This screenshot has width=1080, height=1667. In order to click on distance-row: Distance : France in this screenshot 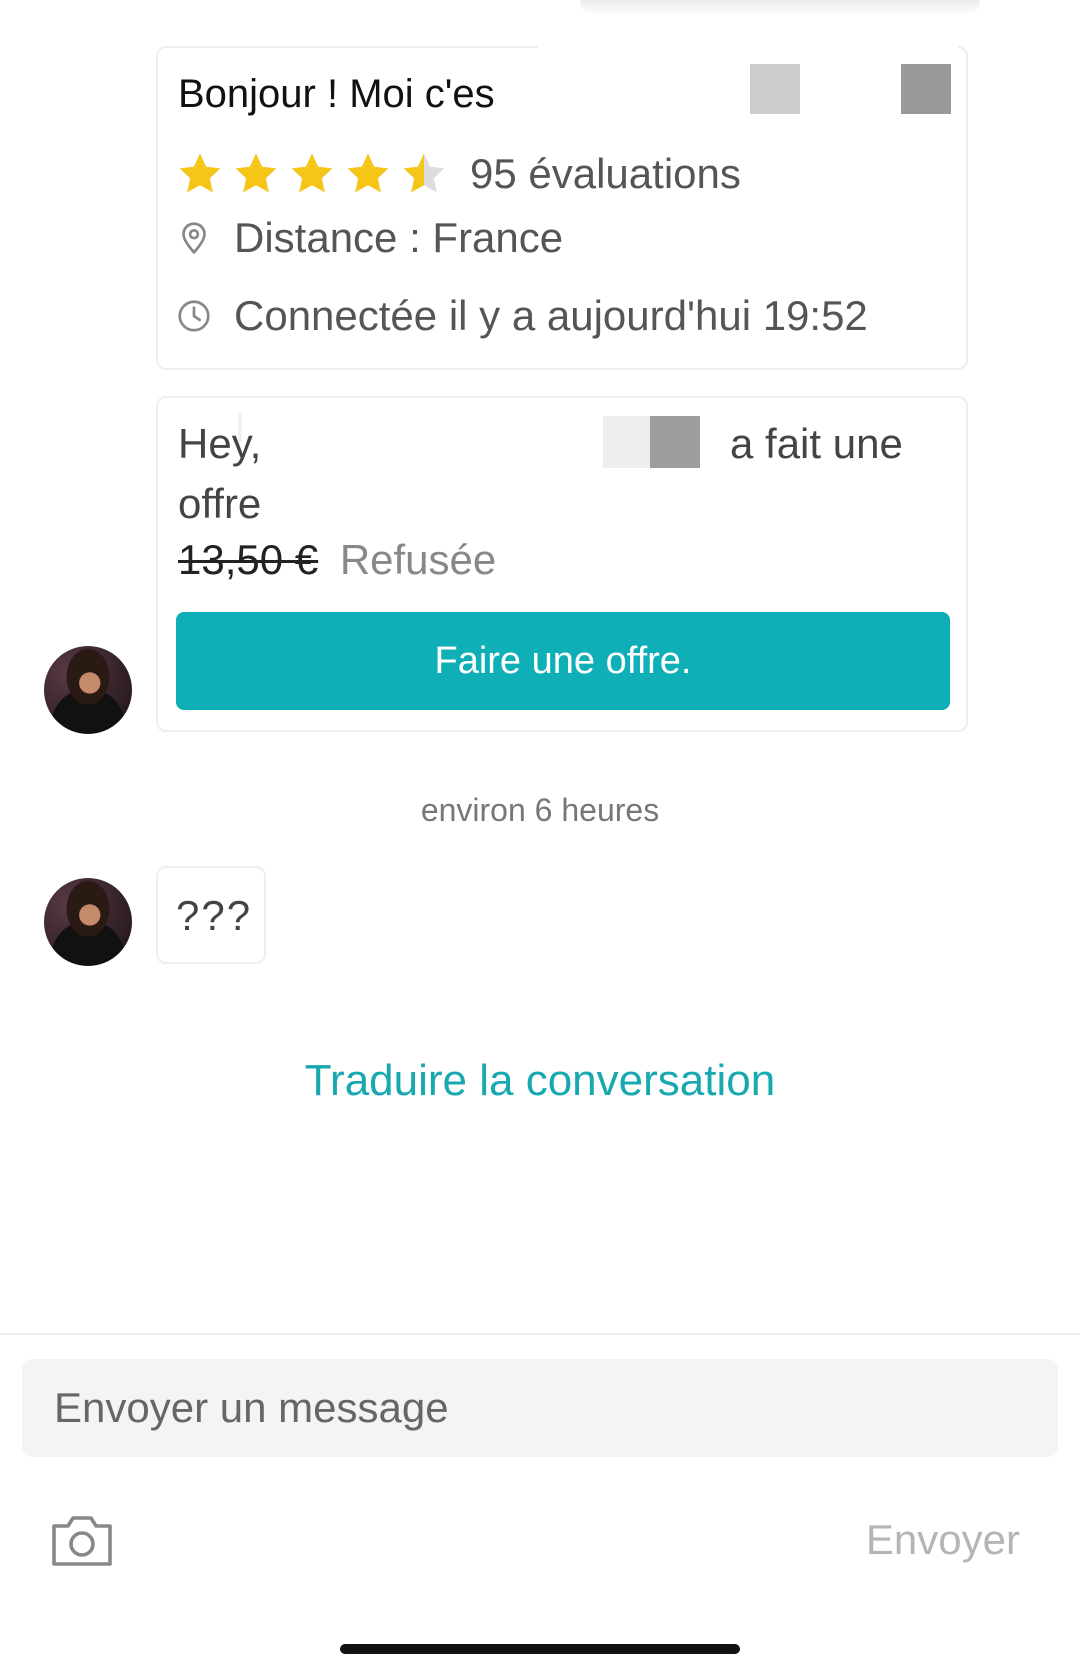, I will do `click(369, 238)`.